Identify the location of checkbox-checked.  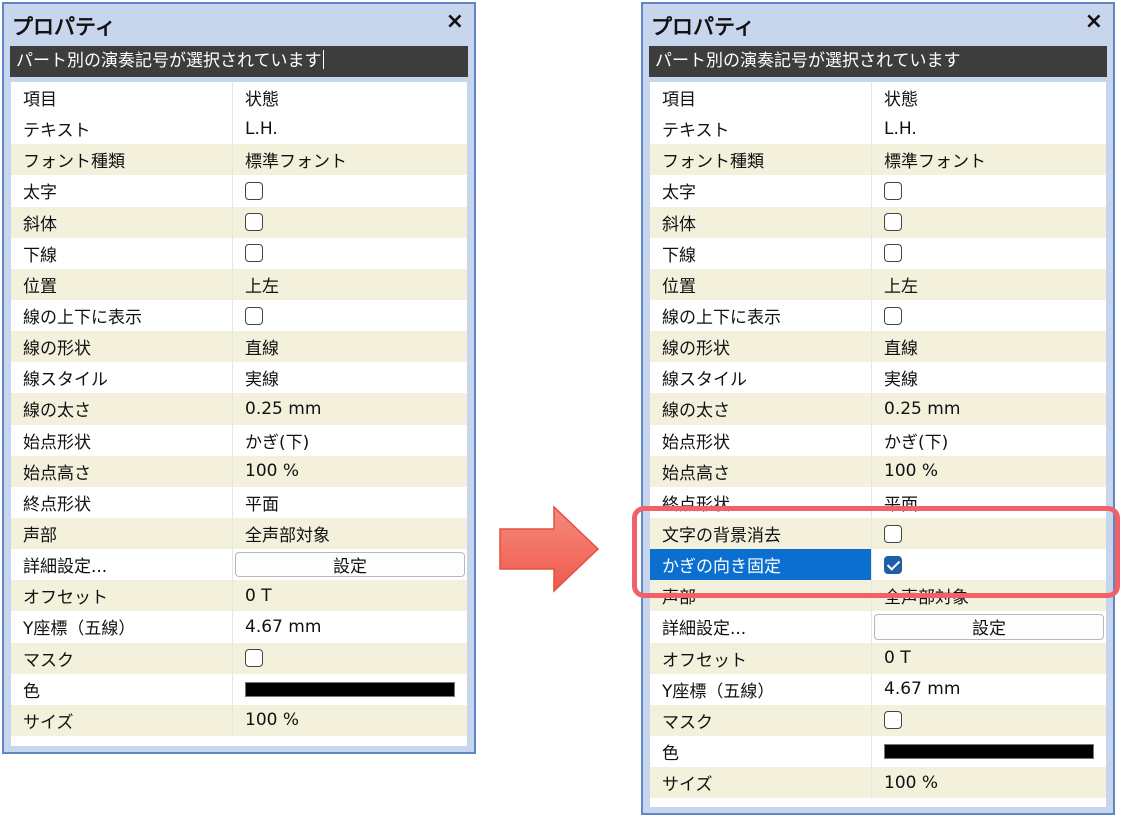
(893, 564).